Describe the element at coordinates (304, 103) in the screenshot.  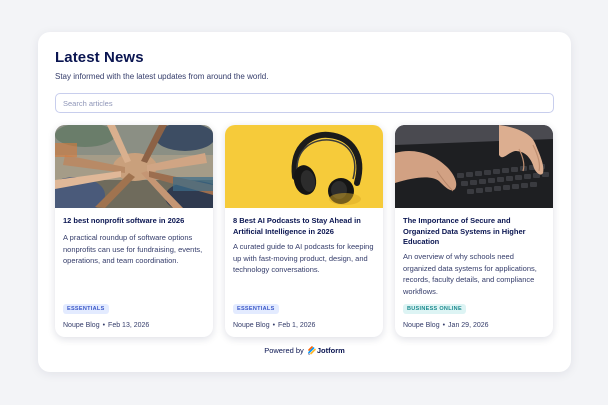
I see `search-input` at that location.